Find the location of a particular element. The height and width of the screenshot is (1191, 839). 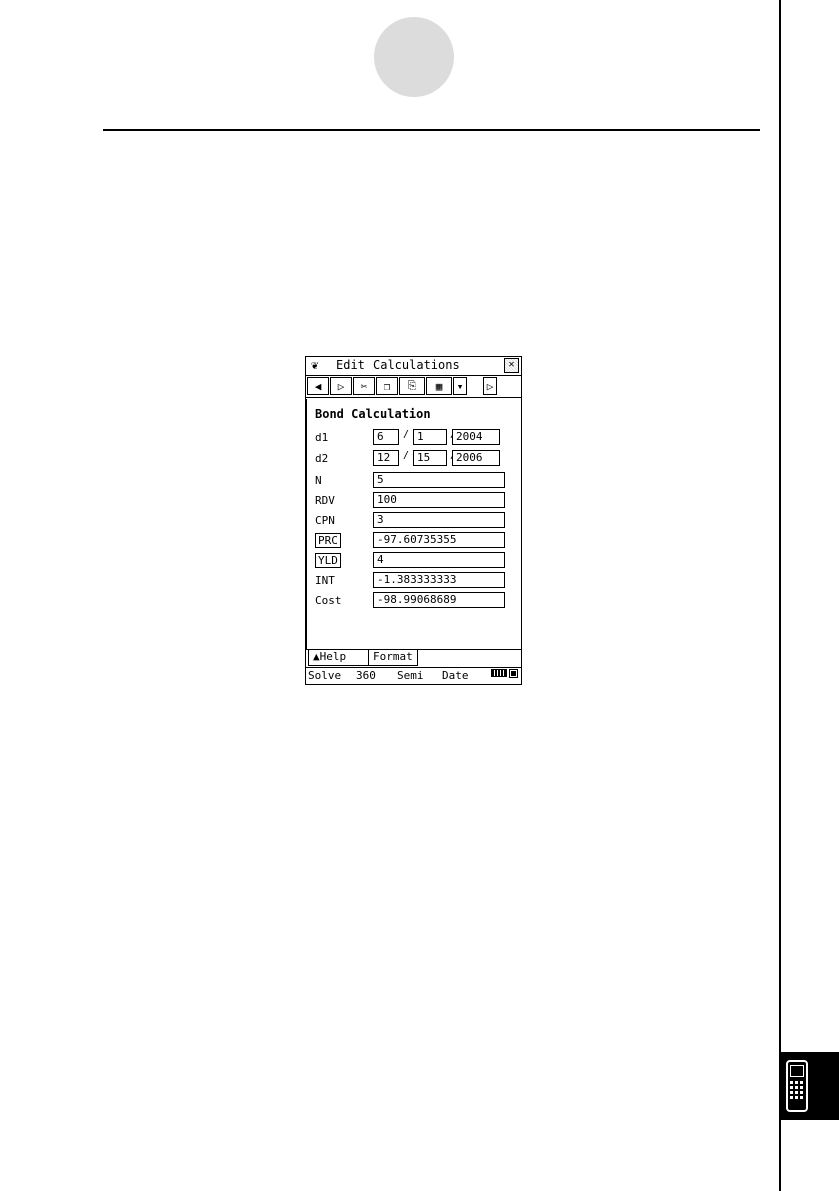

scroll-right-icon: ▷ is located at coordinates (490, 386).